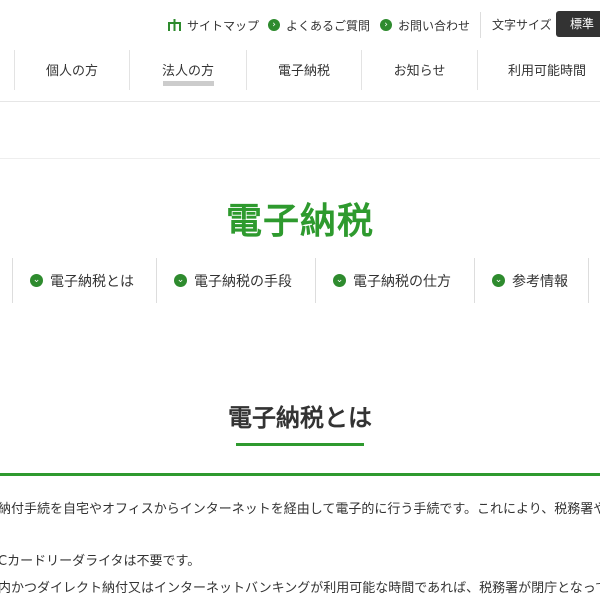 The image size is (600, 600). Describe the element at coordinates (300, 418) in the screenshot. I see `section-heading: 電子納税とは` at that location.